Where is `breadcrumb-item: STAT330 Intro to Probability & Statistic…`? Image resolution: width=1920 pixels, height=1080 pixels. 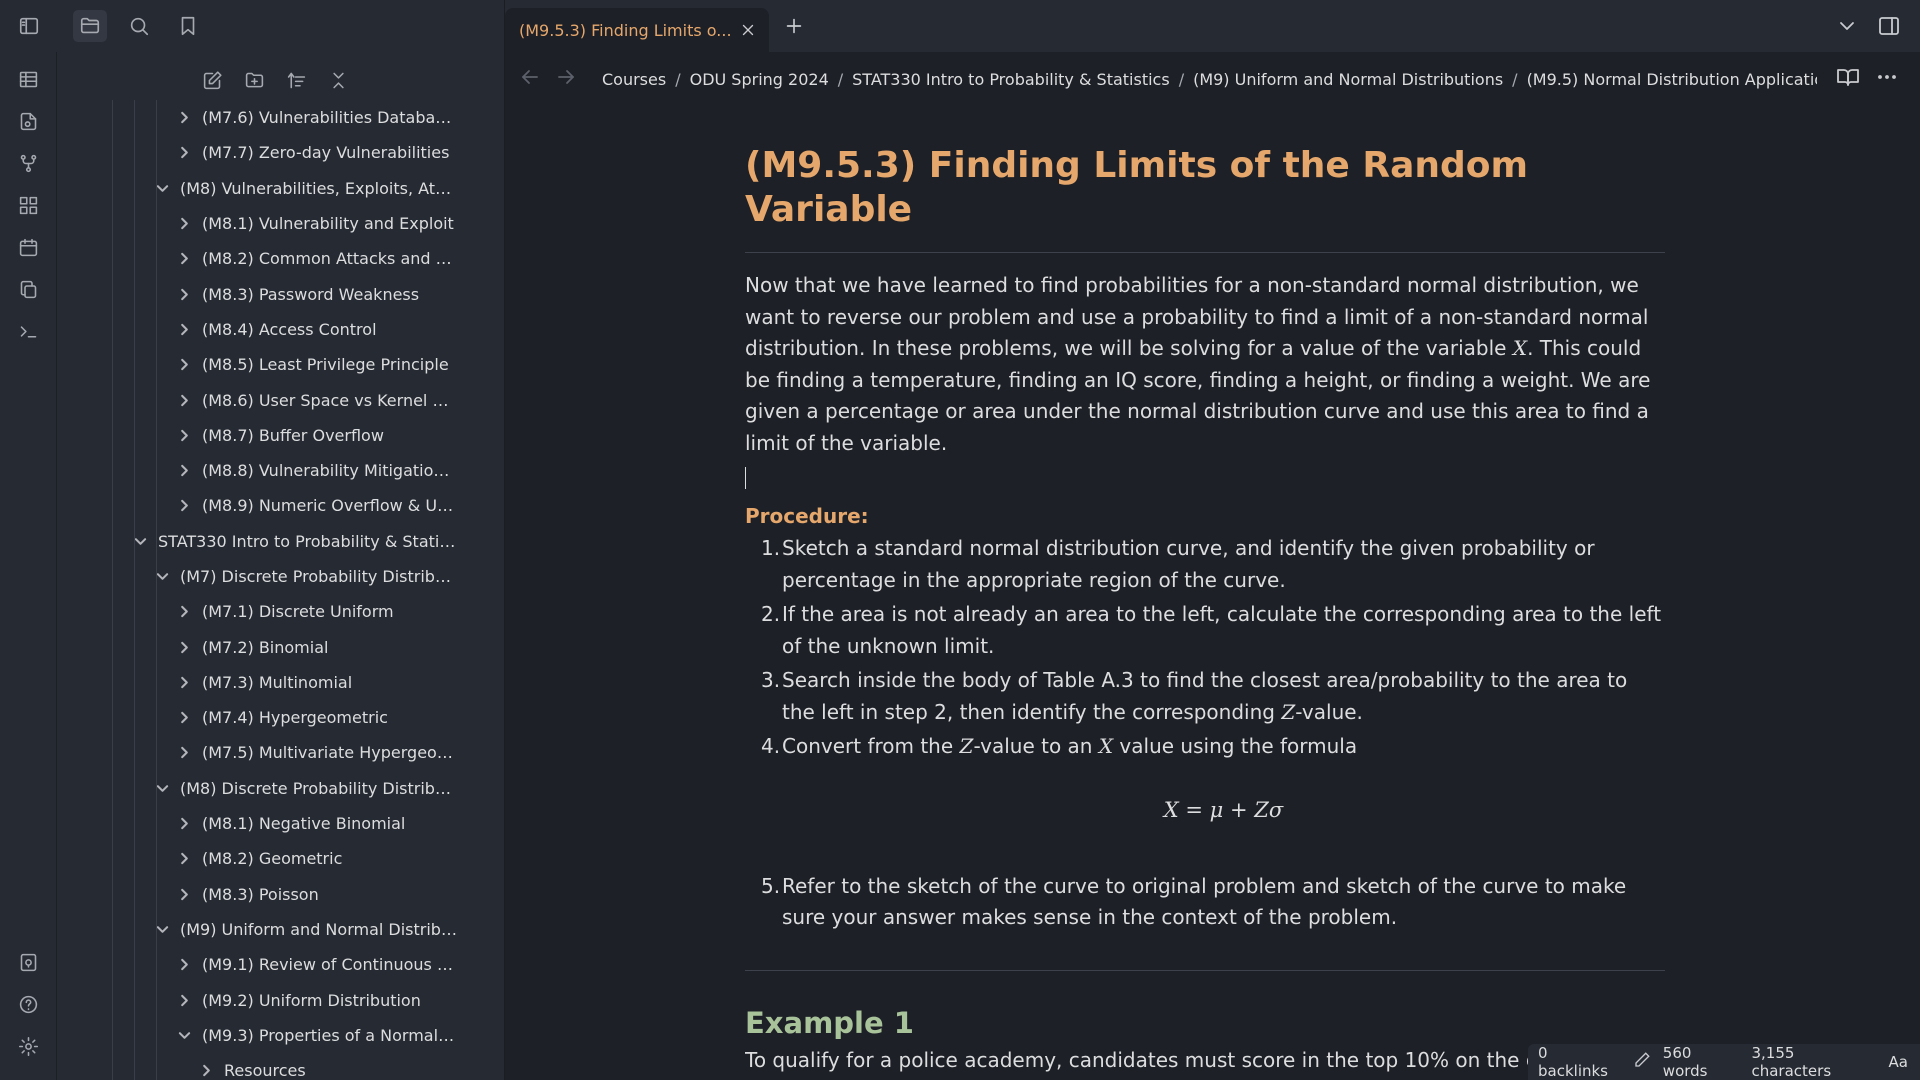
breadcrumb-item: STAT330 Intro to Probability & Statistic… is located at coordinates (1011, 79).